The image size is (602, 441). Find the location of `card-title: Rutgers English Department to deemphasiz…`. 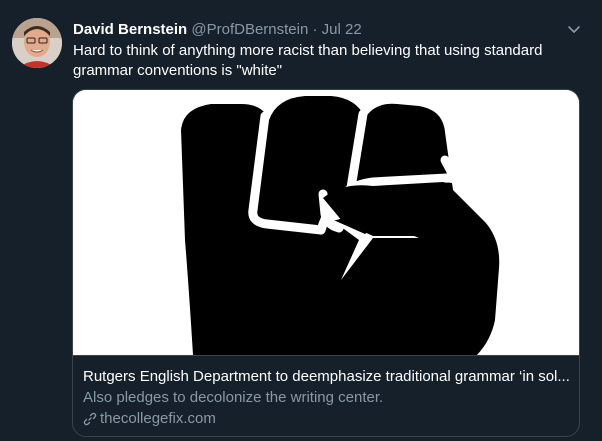

card-title: Rutgers English Department to deemphasiz… is located at coordinates (327, 377).